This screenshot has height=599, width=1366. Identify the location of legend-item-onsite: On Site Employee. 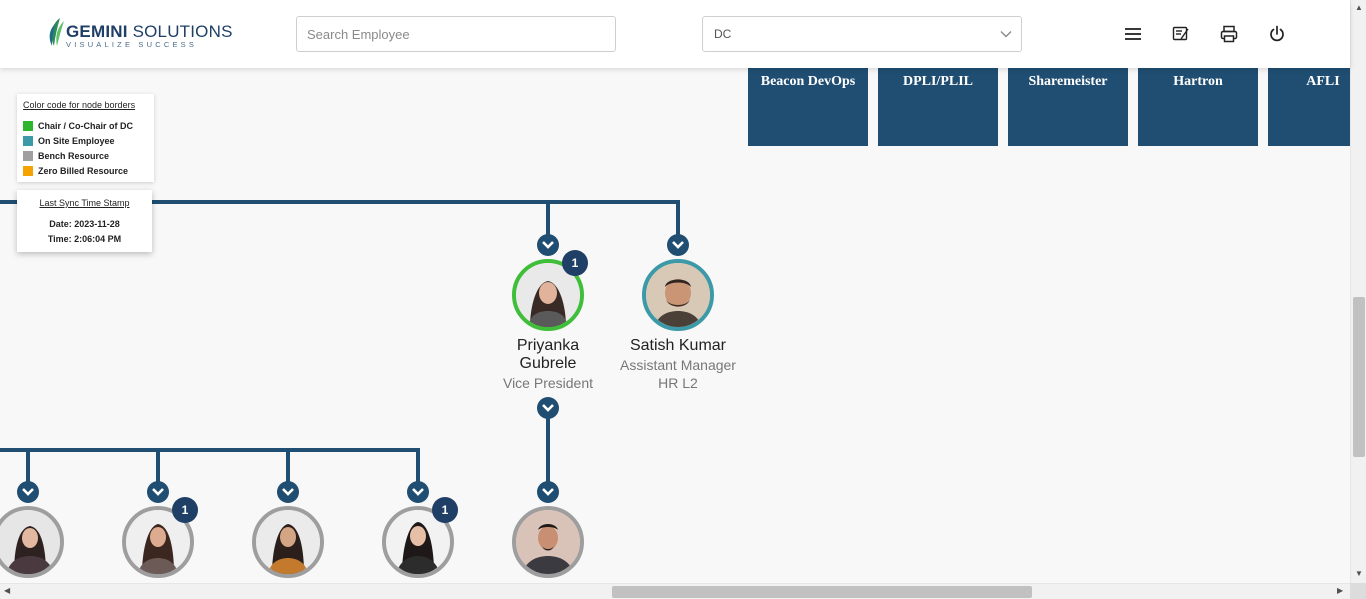
(85, 140).